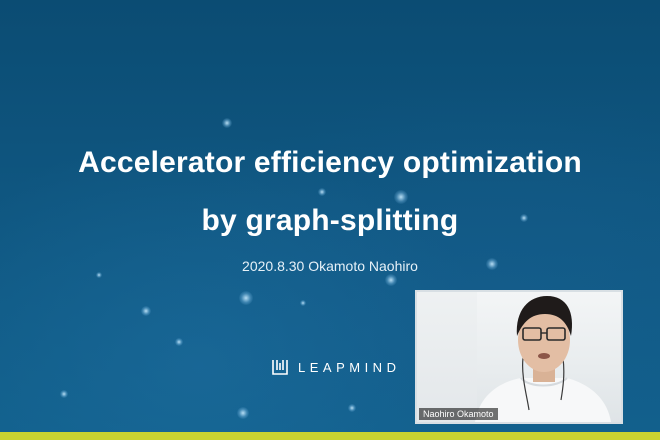 This screenshot has width=660, height=440. I want to click on participant-video-image, so click(543, 359).